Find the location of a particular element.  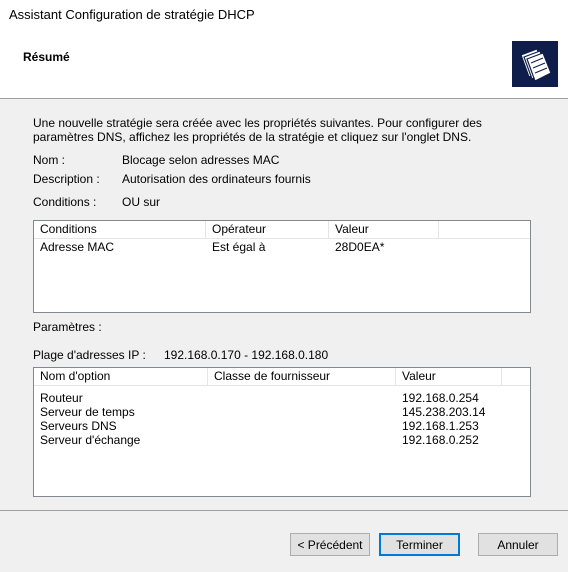

option-value-cell: 192.168.0.252 is located at coordinates (440, 440).